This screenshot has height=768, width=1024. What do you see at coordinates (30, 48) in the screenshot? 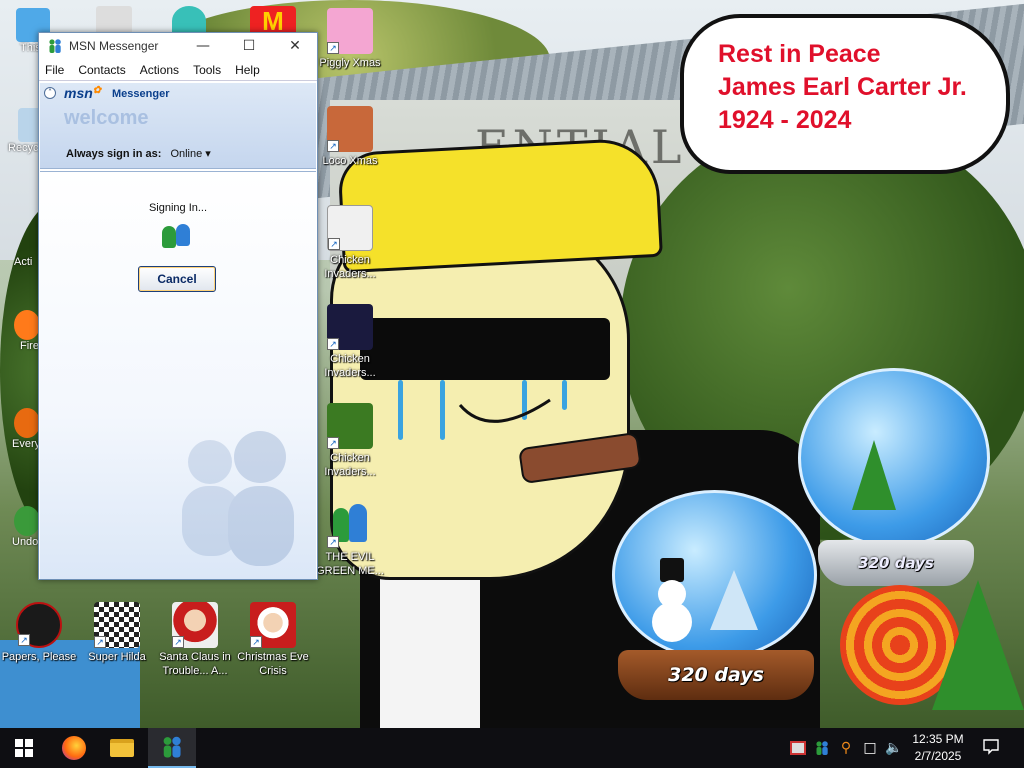
I see `desktop-icon-label: This` at bounding box center [30, 48].